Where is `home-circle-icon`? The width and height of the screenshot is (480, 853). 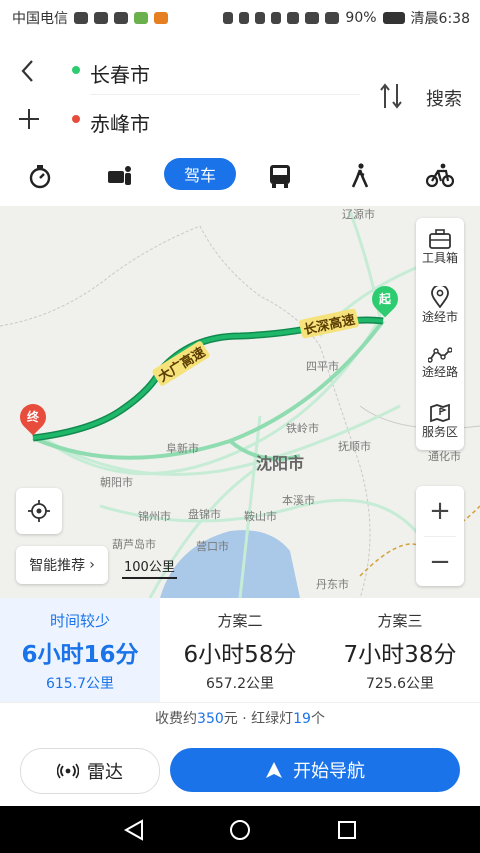 home-circle-icon is located at coordinates (240, 830).